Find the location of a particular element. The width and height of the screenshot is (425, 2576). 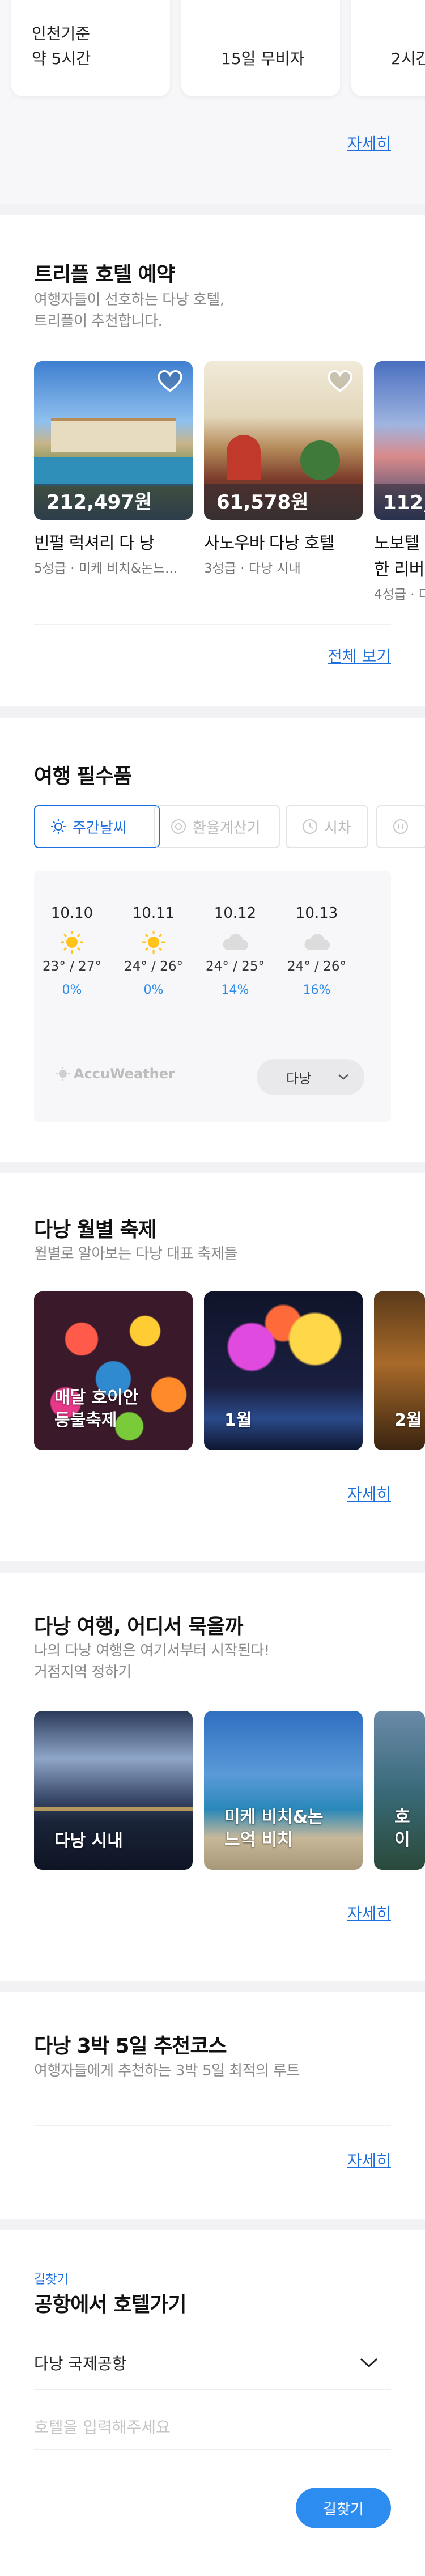

festival-section-subtitle: 월별로 알아보는 다낭 대표 축제들 is located at coordinates (135, 1254).